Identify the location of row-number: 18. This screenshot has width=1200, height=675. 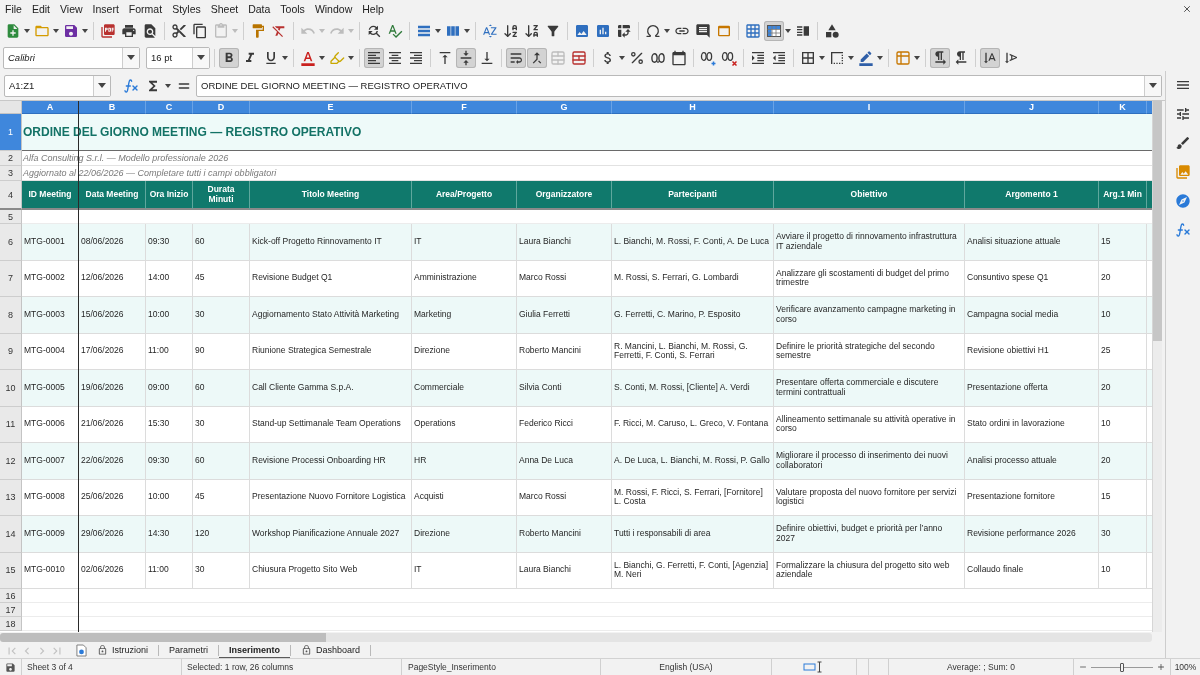
(11, 624).